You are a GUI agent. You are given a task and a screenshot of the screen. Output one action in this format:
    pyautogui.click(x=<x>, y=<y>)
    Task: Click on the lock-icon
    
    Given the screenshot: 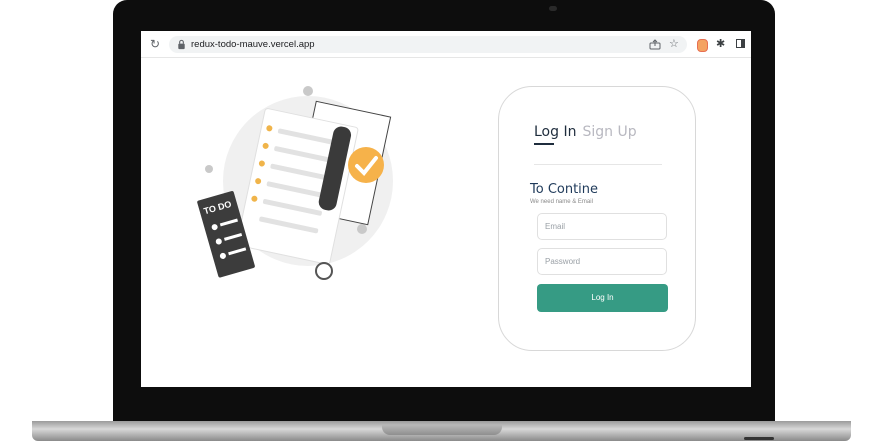 What is the action you would take?
    pyautogui.click(x=181, y=44)
    